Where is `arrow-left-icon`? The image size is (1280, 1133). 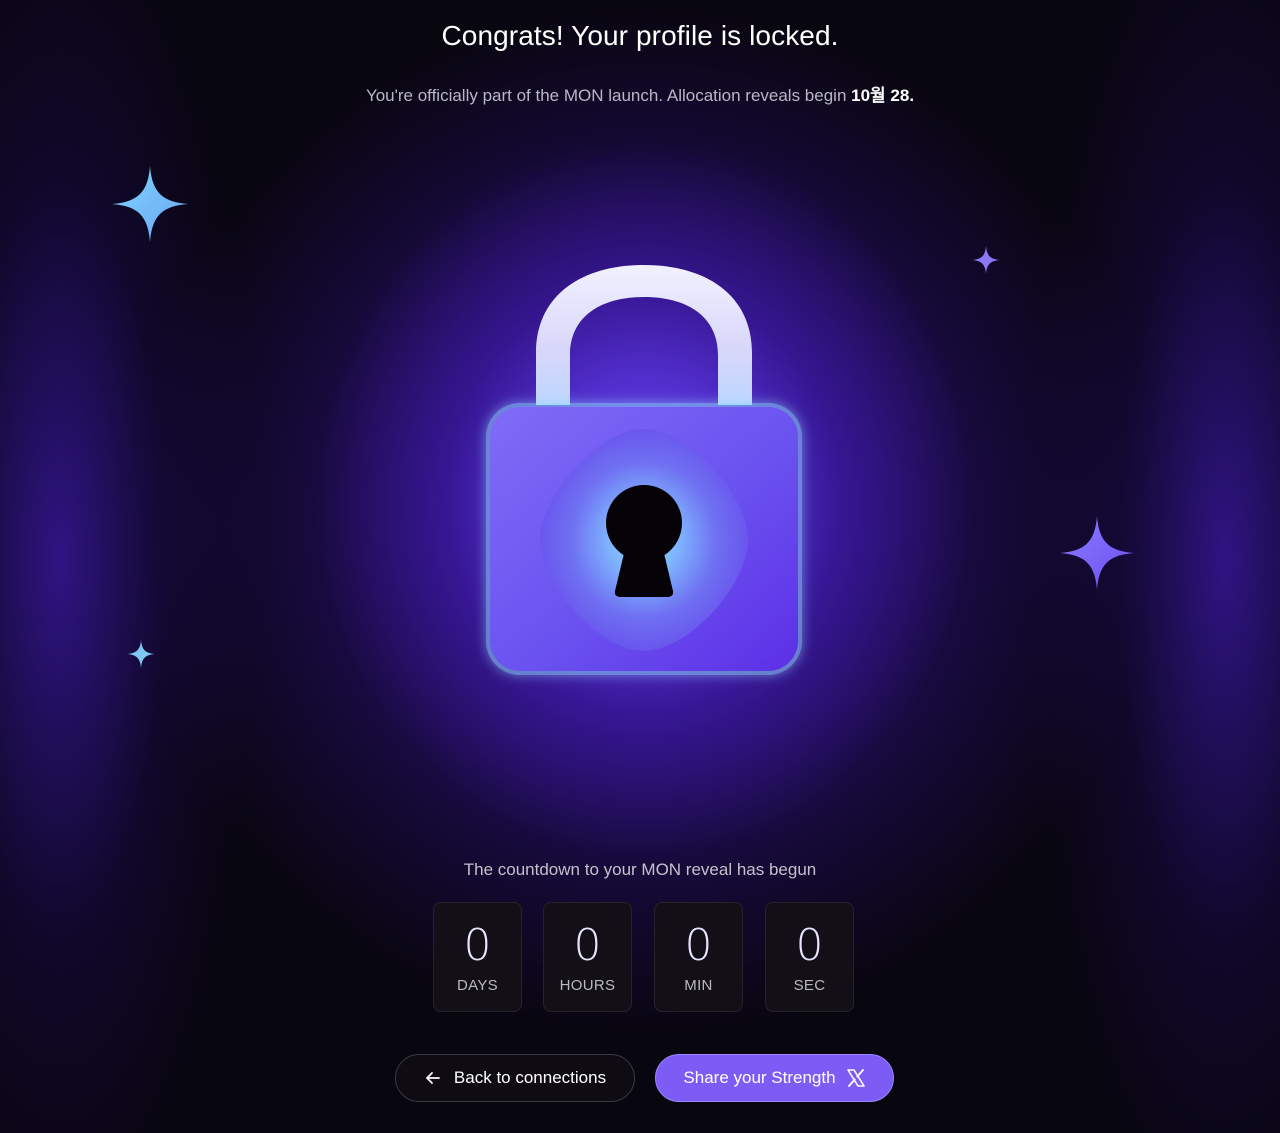 arrow-left-icon is located at coordinates (433, 1078).